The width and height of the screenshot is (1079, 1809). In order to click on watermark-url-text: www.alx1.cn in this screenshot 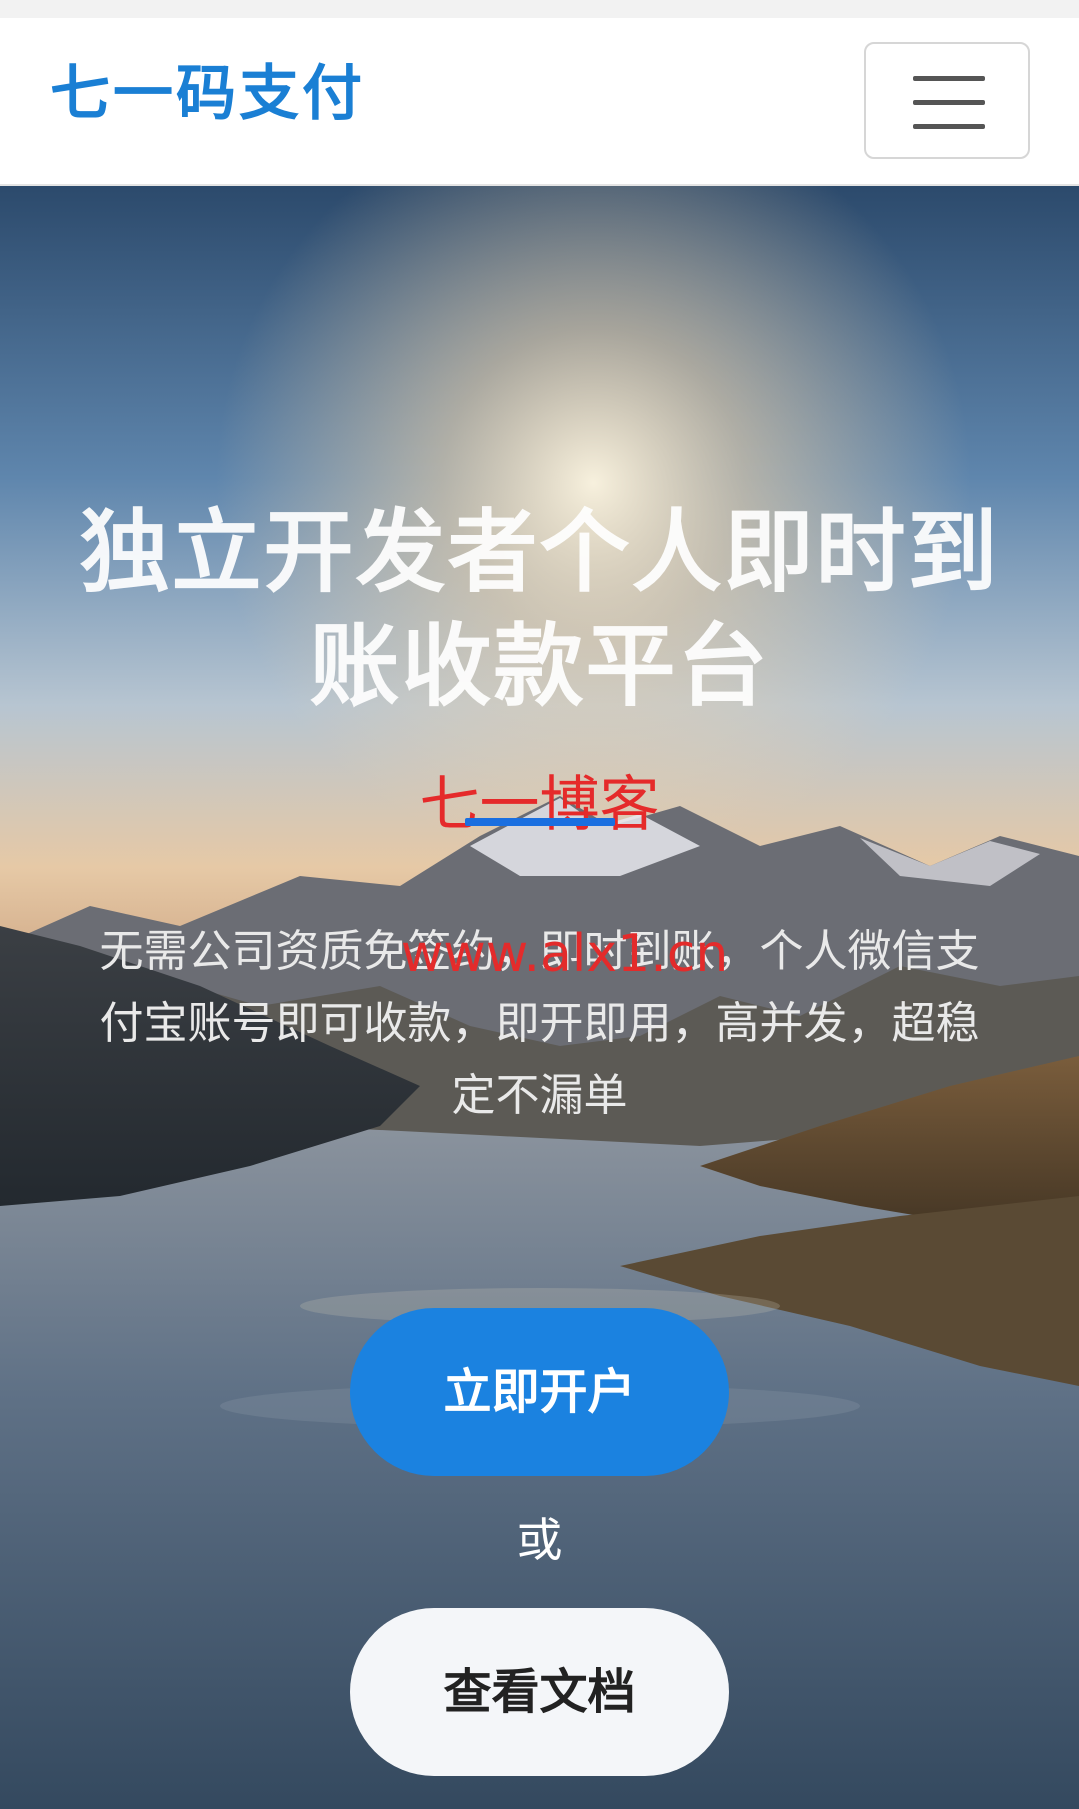, I will do `click(564, 954)`.